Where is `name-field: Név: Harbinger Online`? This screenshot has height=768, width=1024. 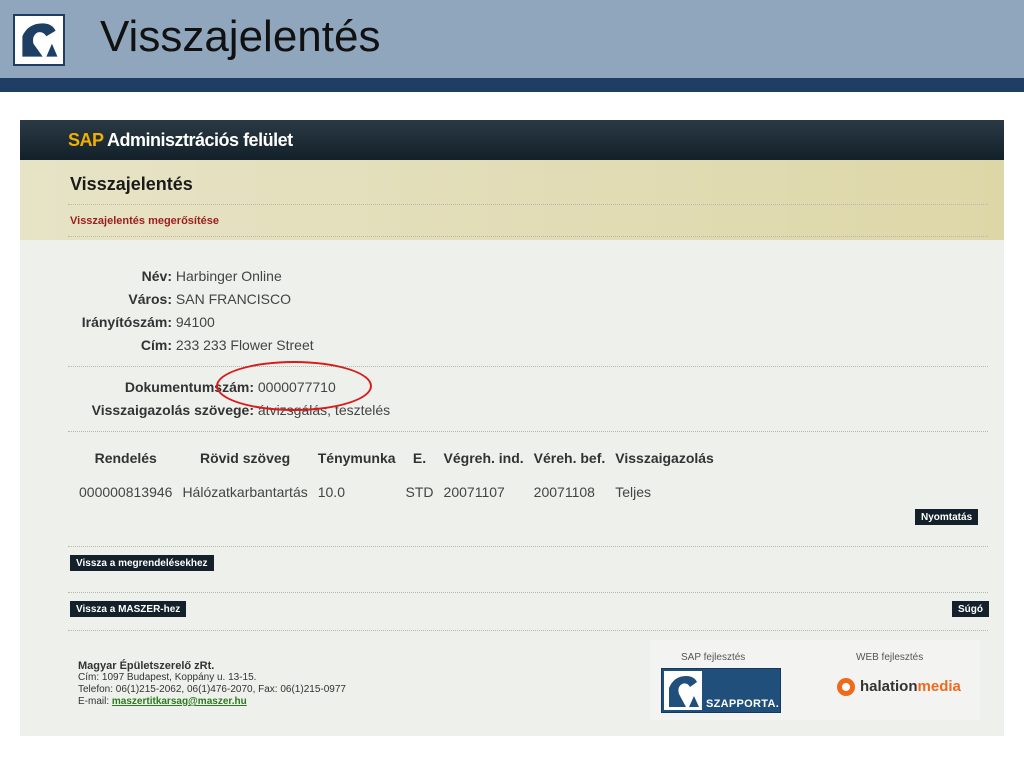 name-field: Név: Harbinger Online is located at coordinates (177, 276).